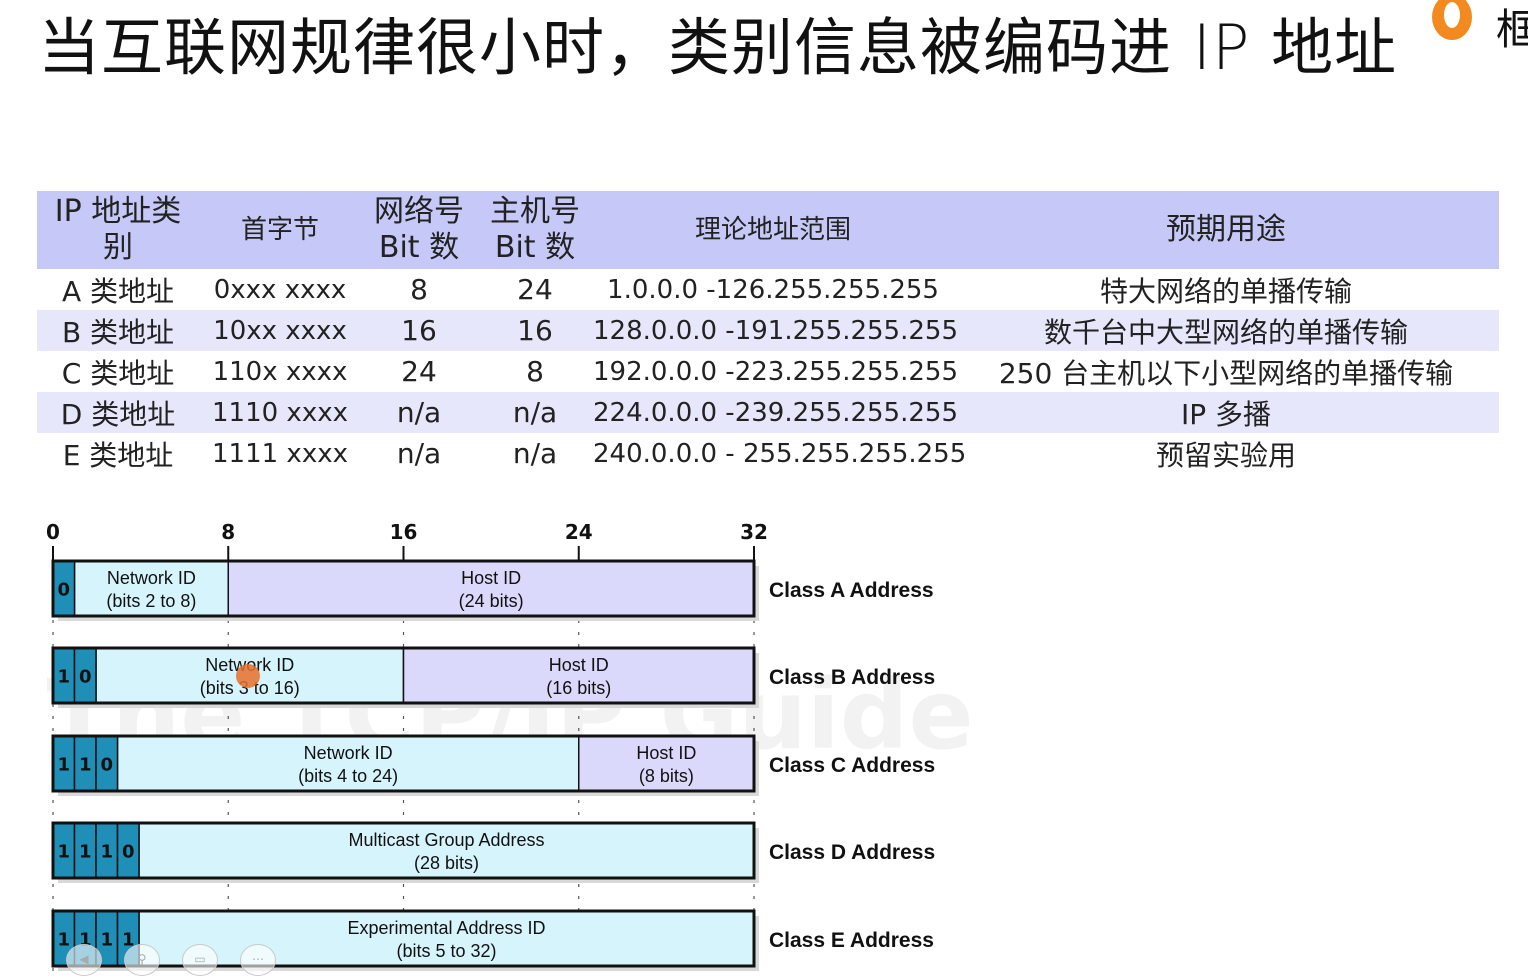  What do you see at coordinates (775, 412) in the screenshot?
I see `cell-address-range: 224.0.0.0 -239.255.255.255` at bounding box center [775, 412].